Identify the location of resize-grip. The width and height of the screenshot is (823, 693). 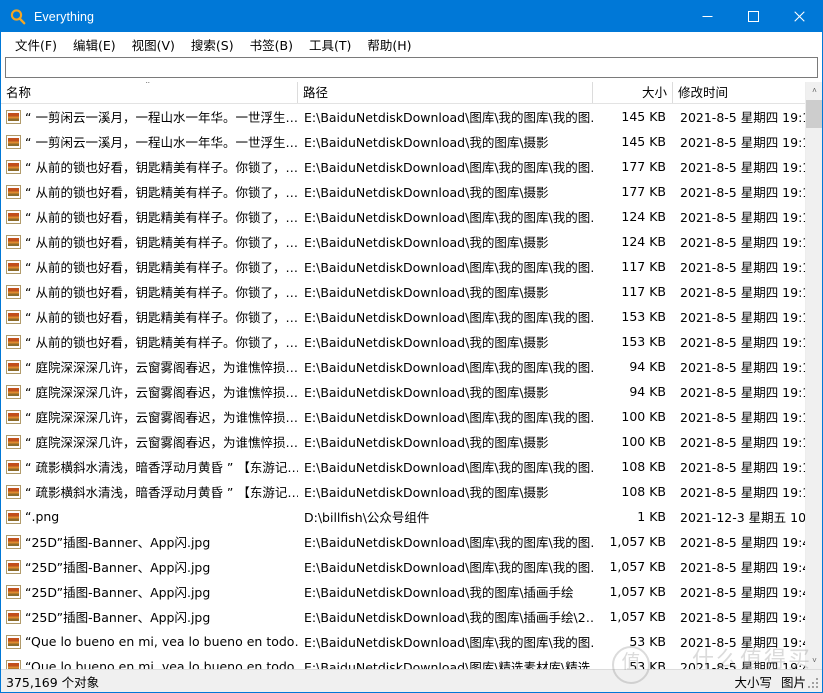
(814, 684).